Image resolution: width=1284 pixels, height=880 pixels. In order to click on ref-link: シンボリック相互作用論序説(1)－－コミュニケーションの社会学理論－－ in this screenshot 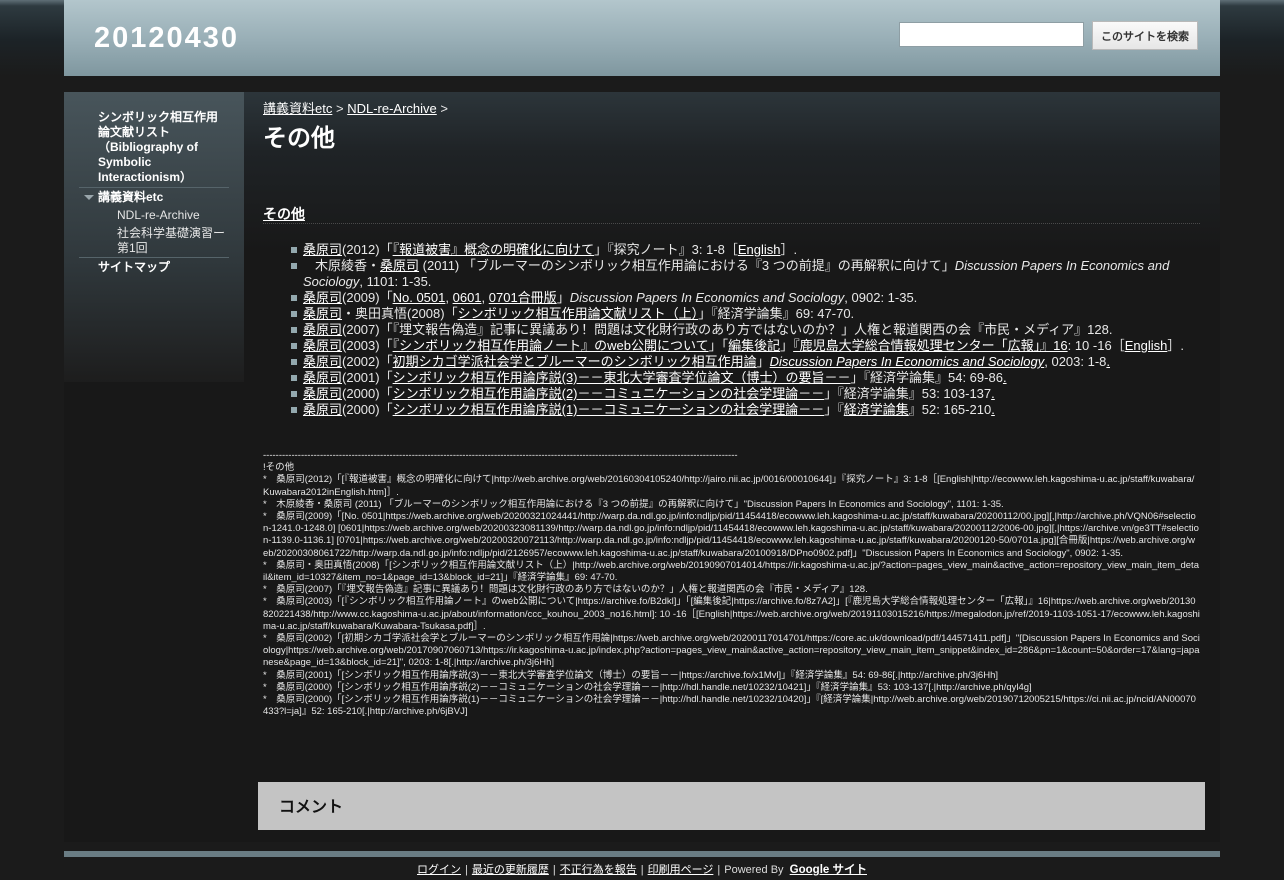, I will do `click(609, 409)`.